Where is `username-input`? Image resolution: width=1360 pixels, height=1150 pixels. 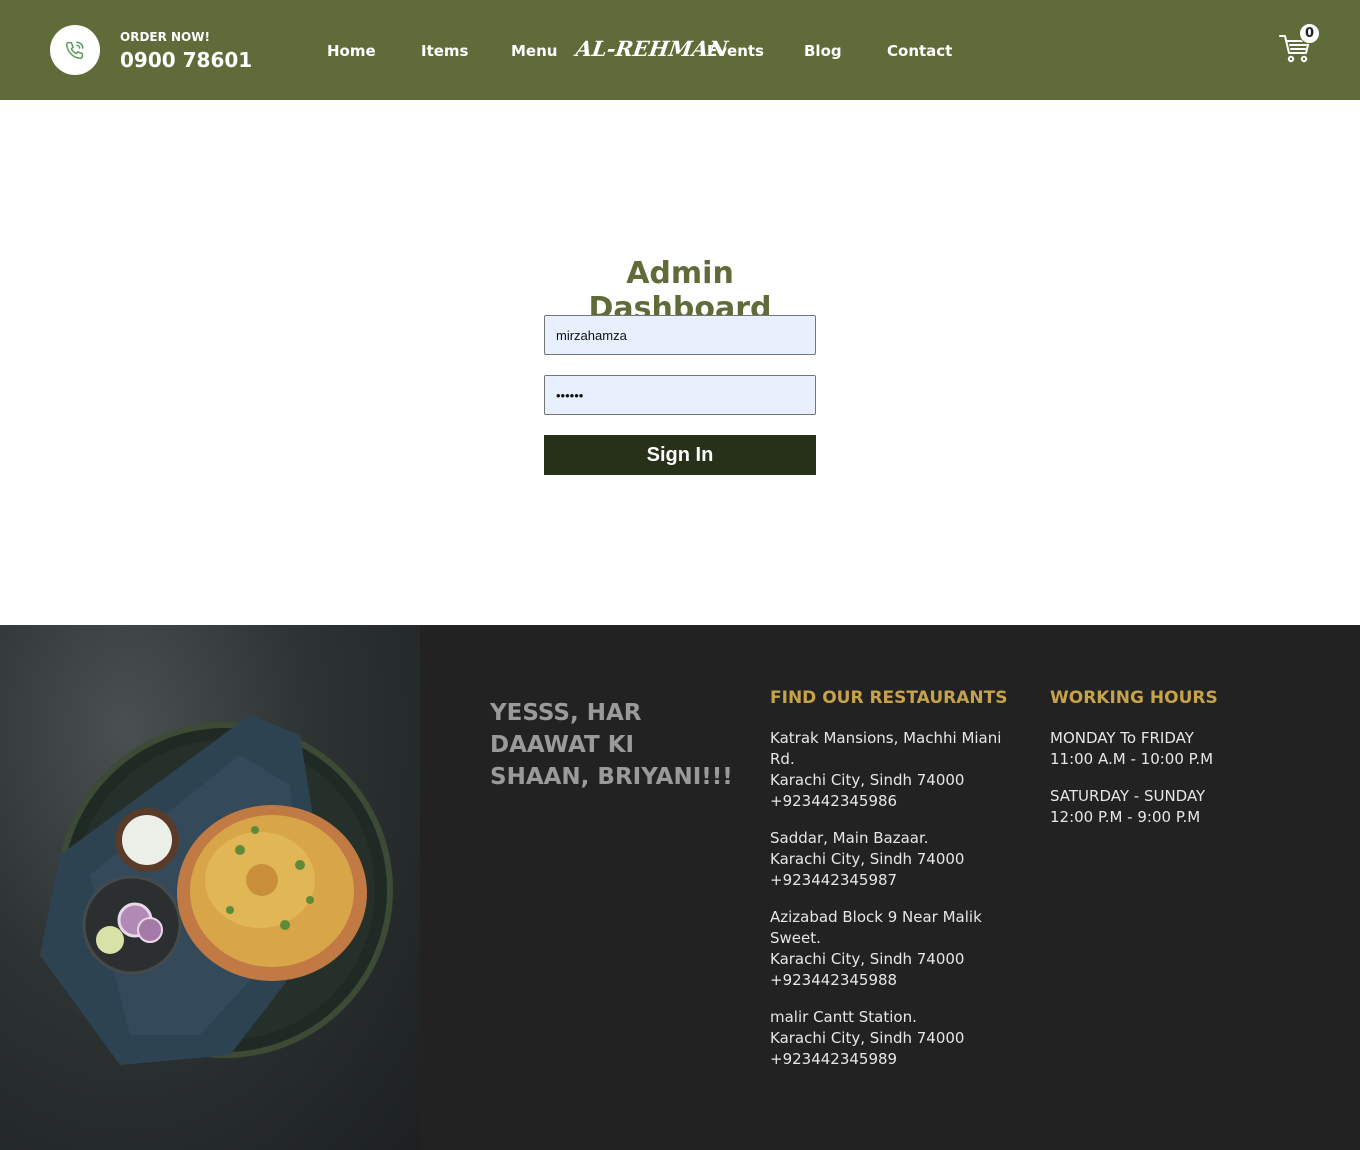
username-input is located at coordinates (680, 335).